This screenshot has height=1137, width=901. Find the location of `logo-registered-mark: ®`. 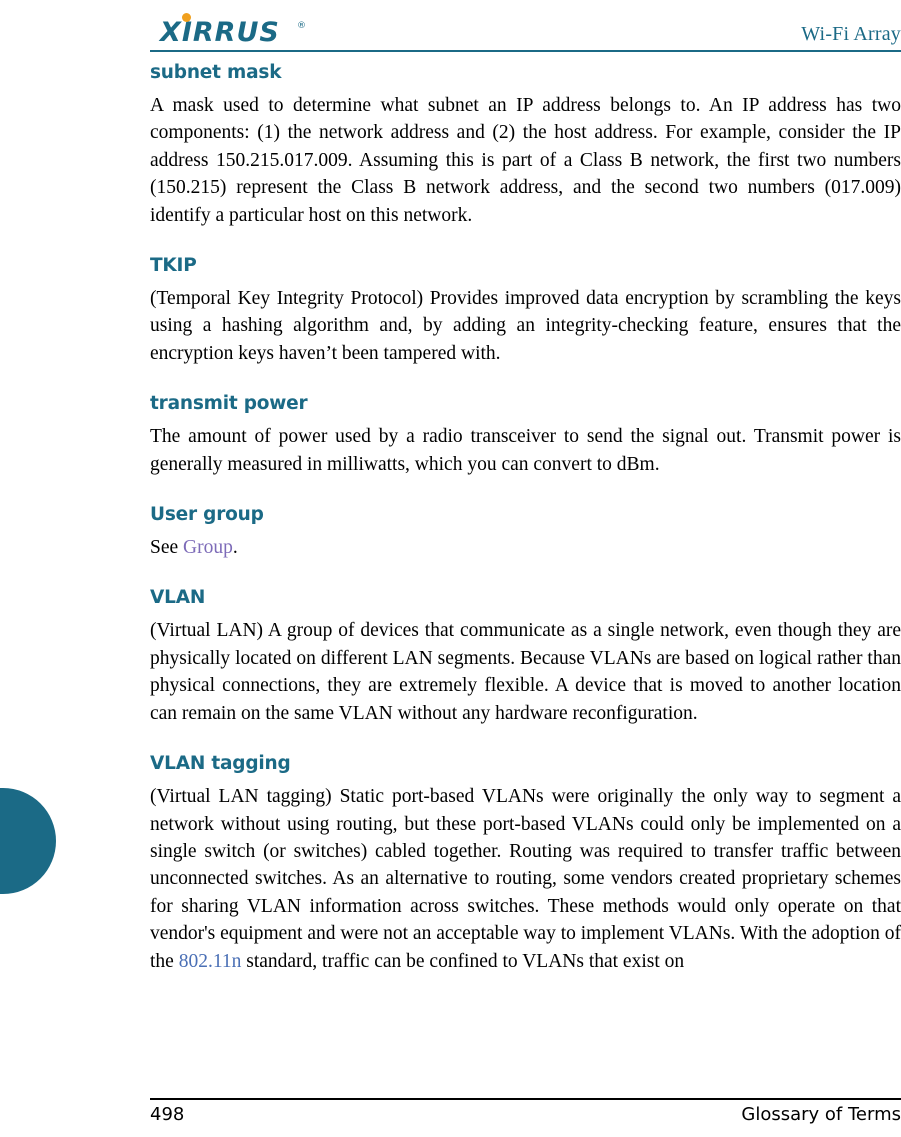

logo-registered-mark: ® is located at coordinates (301, 26).